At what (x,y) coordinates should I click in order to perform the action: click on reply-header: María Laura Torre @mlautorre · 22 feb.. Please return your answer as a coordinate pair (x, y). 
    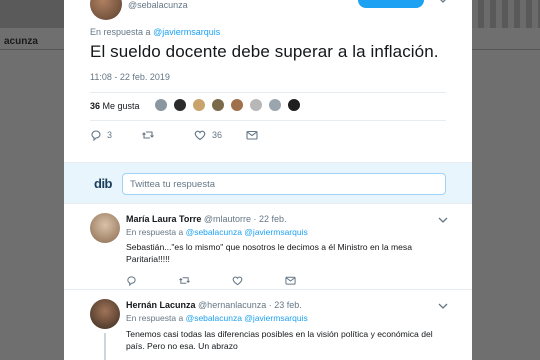
    Looking at the image, I should click on (206, 219).